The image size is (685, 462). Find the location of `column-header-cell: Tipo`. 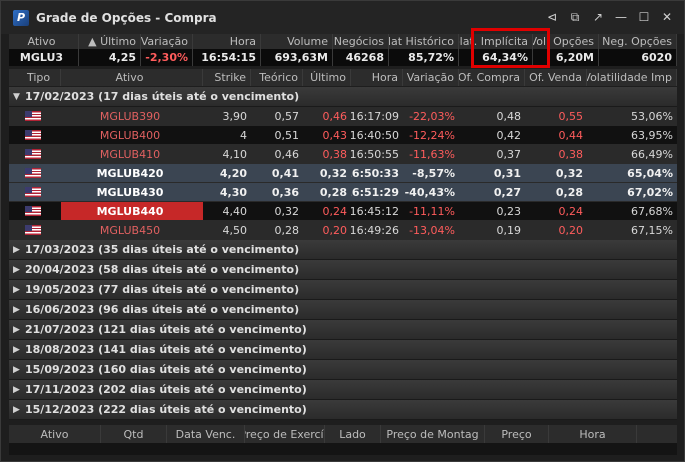

column-header-cell: Tipo is located at coordinates (35, 77).